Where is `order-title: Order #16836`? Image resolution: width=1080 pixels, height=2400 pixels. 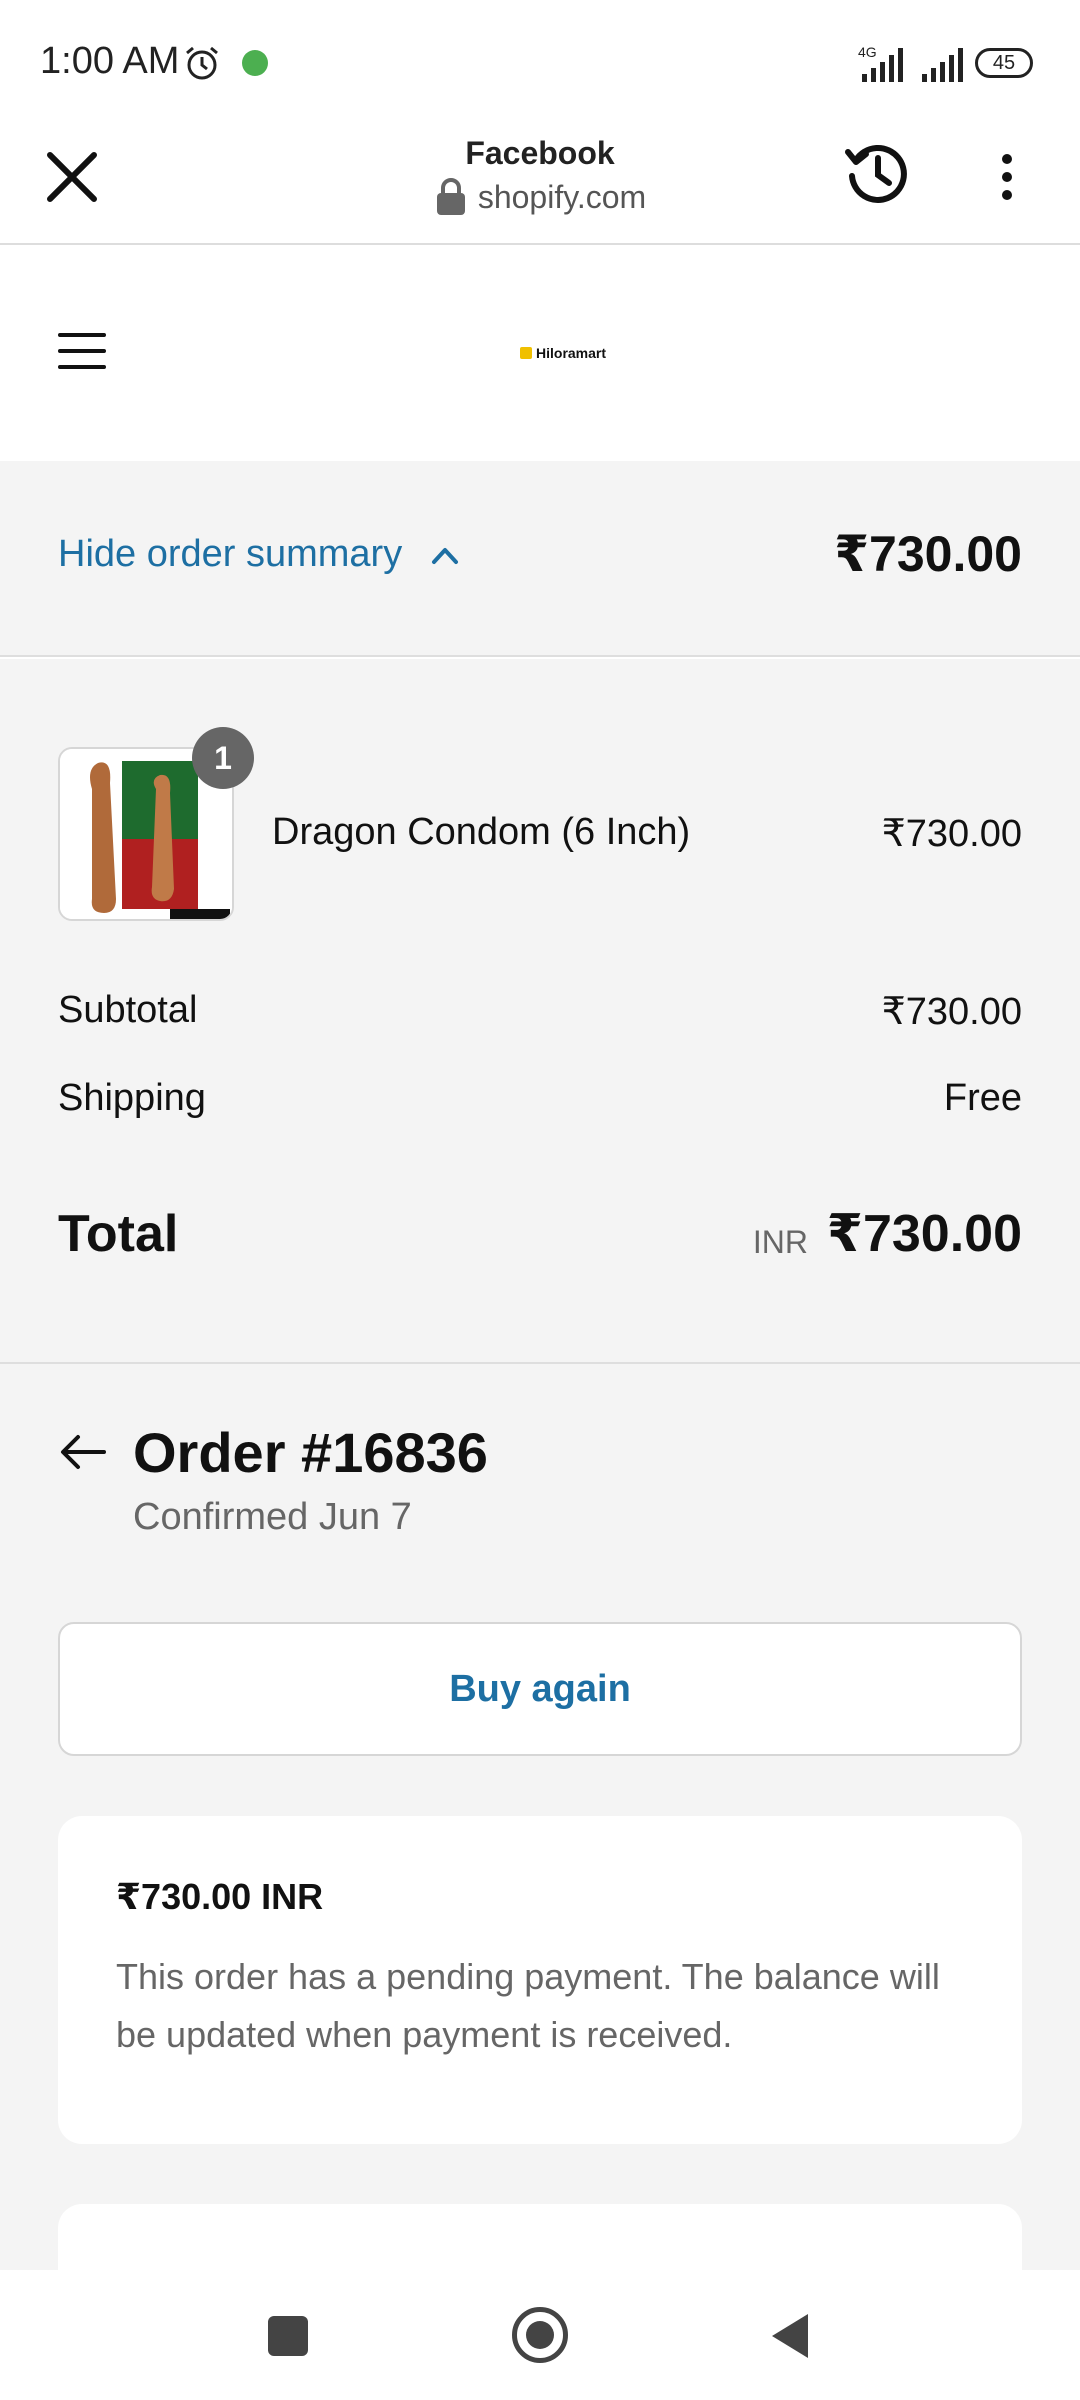 order-title: Order #16836 is located at coordinates (310, 1452).